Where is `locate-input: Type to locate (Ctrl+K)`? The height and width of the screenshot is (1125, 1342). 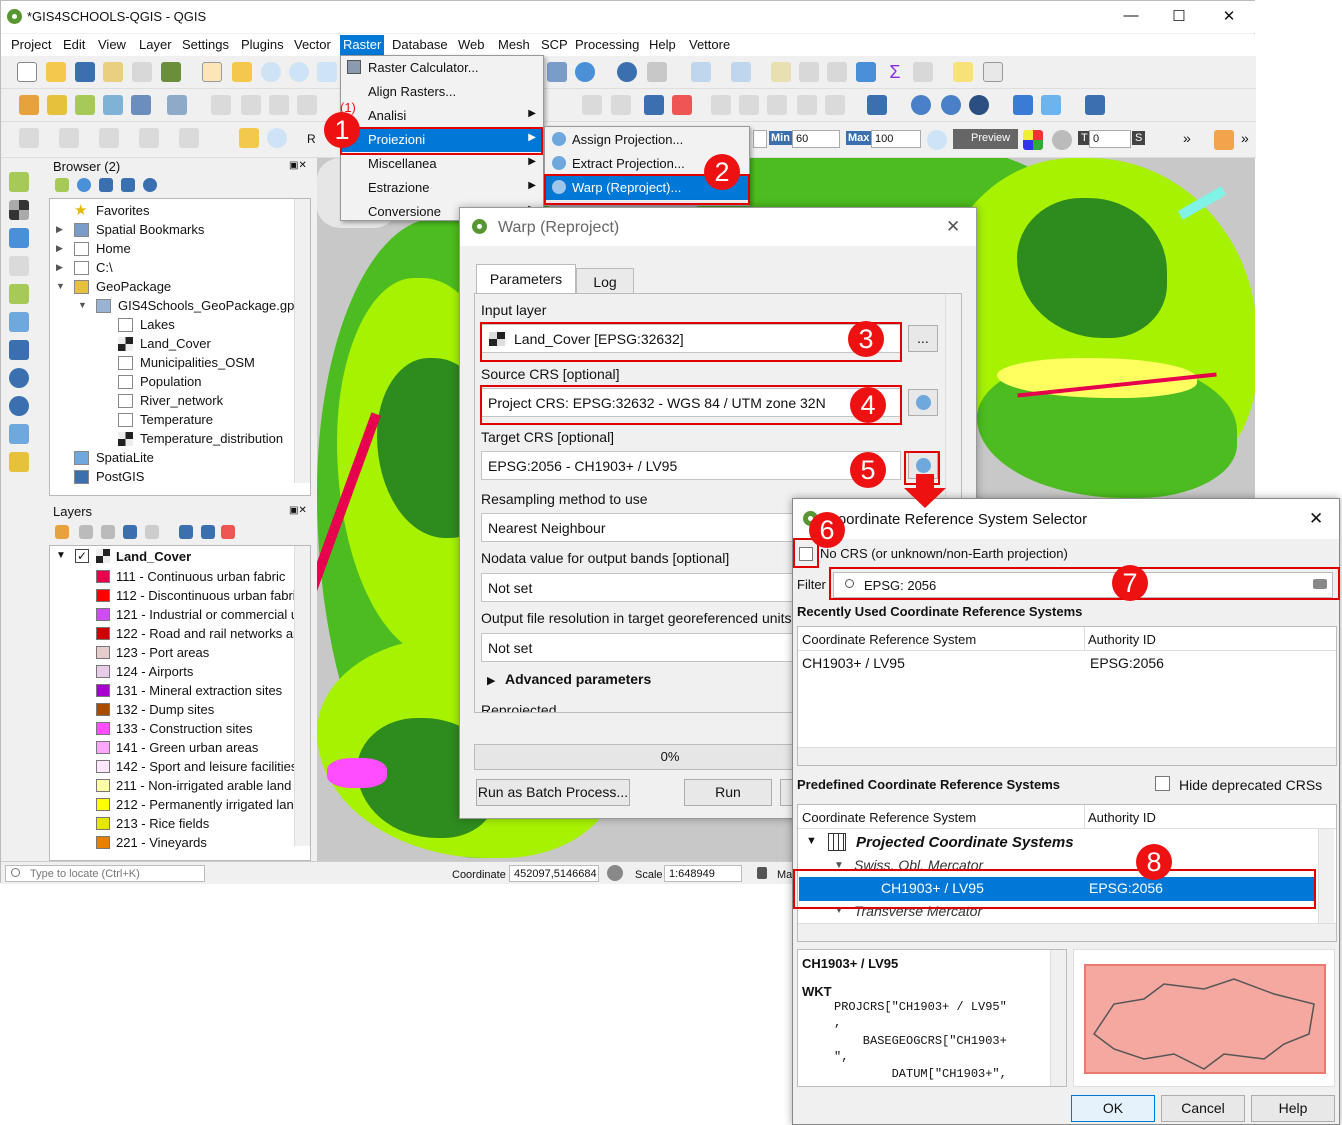 locate-input: Type to locate (Ctrl+K) is located at coordinates (105, 873).